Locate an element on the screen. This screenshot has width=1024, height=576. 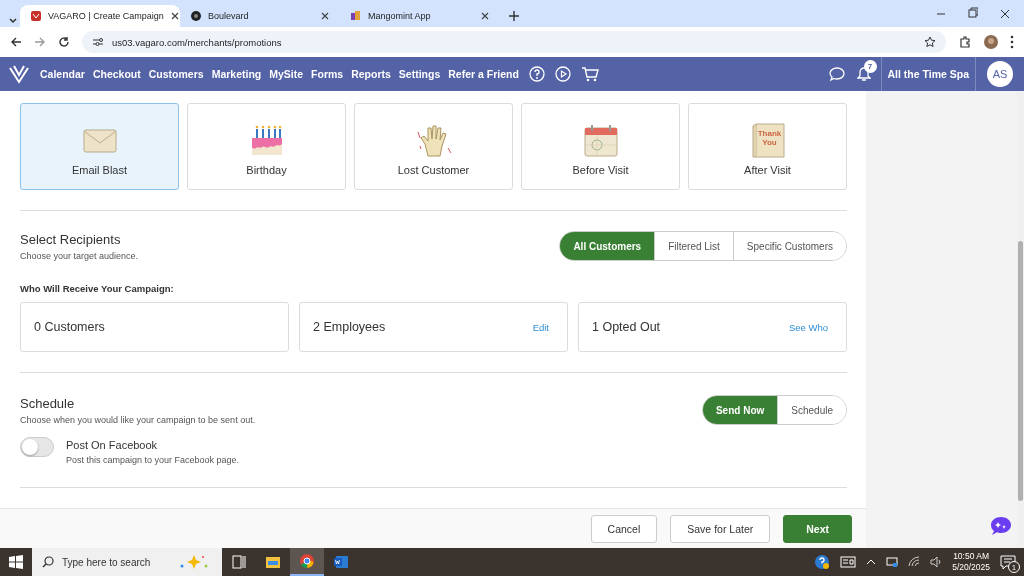
footer-button: Cancel is located at coordinates (624, 528).